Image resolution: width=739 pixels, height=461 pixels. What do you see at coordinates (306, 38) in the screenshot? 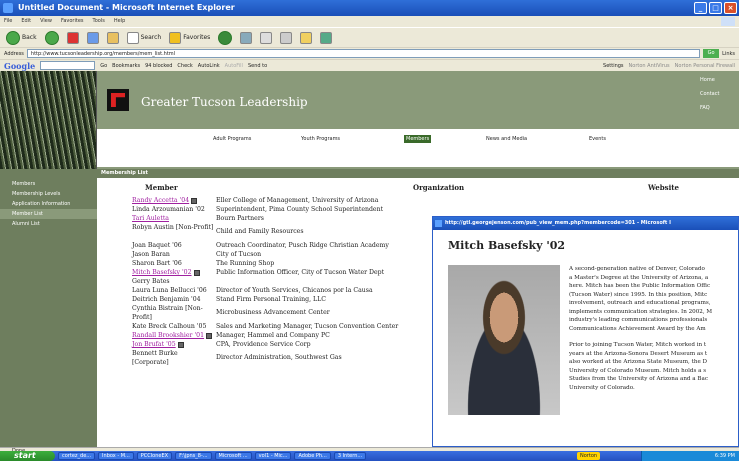
I see `folder-button` at bounding box center [306, 38].